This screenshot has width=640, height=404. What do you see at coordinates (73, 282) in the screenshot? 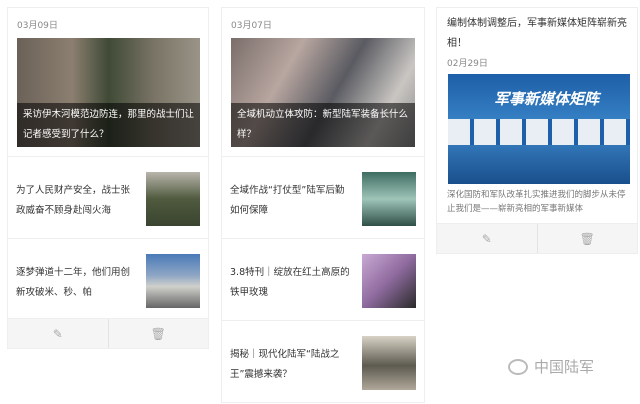
I see `item-title: 逐梦弹道十二年，他们用创新攻破米、秒、帕` at bounding box center [73, 282].